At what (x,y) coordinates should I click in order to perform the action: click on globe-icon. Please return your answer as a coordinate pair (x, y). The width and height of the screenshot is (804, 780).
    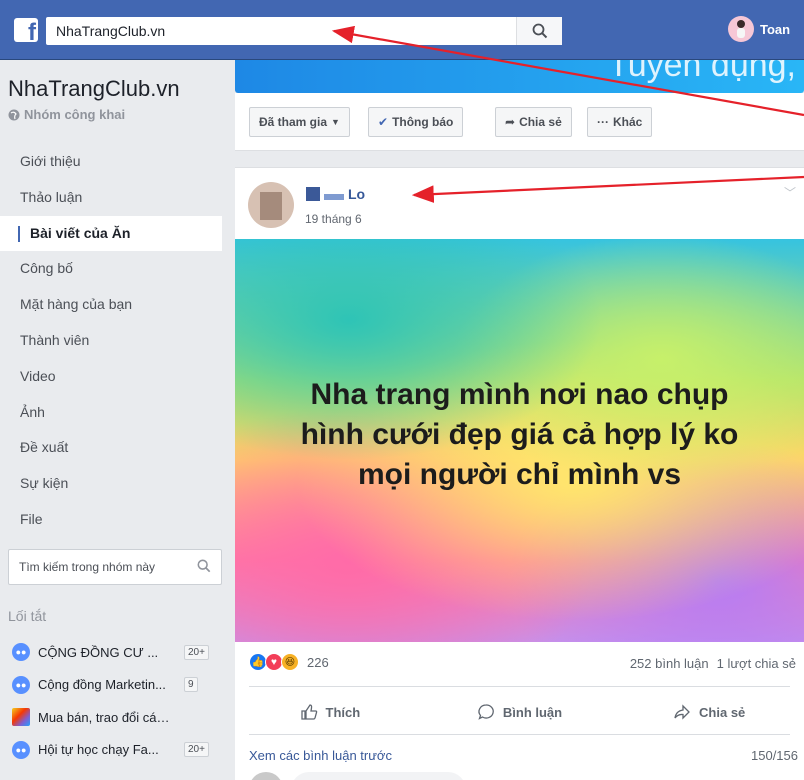
    Looking at the image, I should click on (14, 114).